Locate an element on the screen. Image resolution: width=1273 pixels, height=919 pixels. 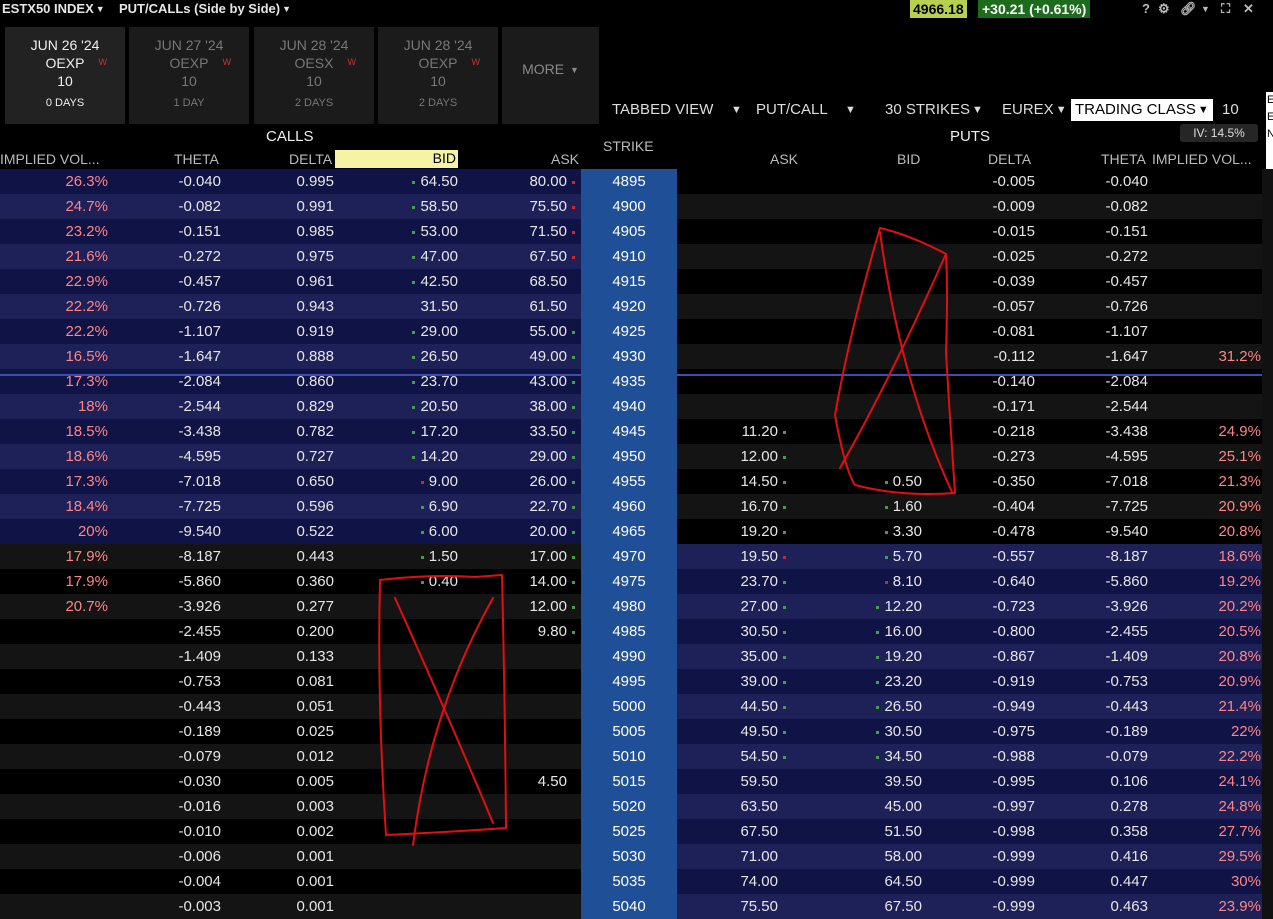
put-iv: 30% is located at coordinates (1246, 881).